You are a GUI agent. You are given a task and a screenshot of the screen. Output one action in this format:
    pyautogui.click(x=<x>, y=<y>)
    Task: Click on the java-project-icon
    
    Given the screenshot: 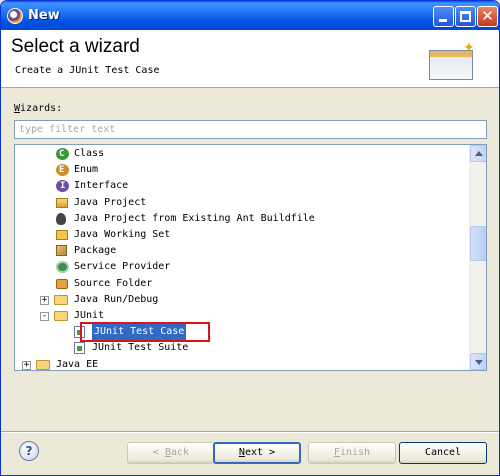 What is the action you would take?
    pyautogui.click(x=62, y=202)
    